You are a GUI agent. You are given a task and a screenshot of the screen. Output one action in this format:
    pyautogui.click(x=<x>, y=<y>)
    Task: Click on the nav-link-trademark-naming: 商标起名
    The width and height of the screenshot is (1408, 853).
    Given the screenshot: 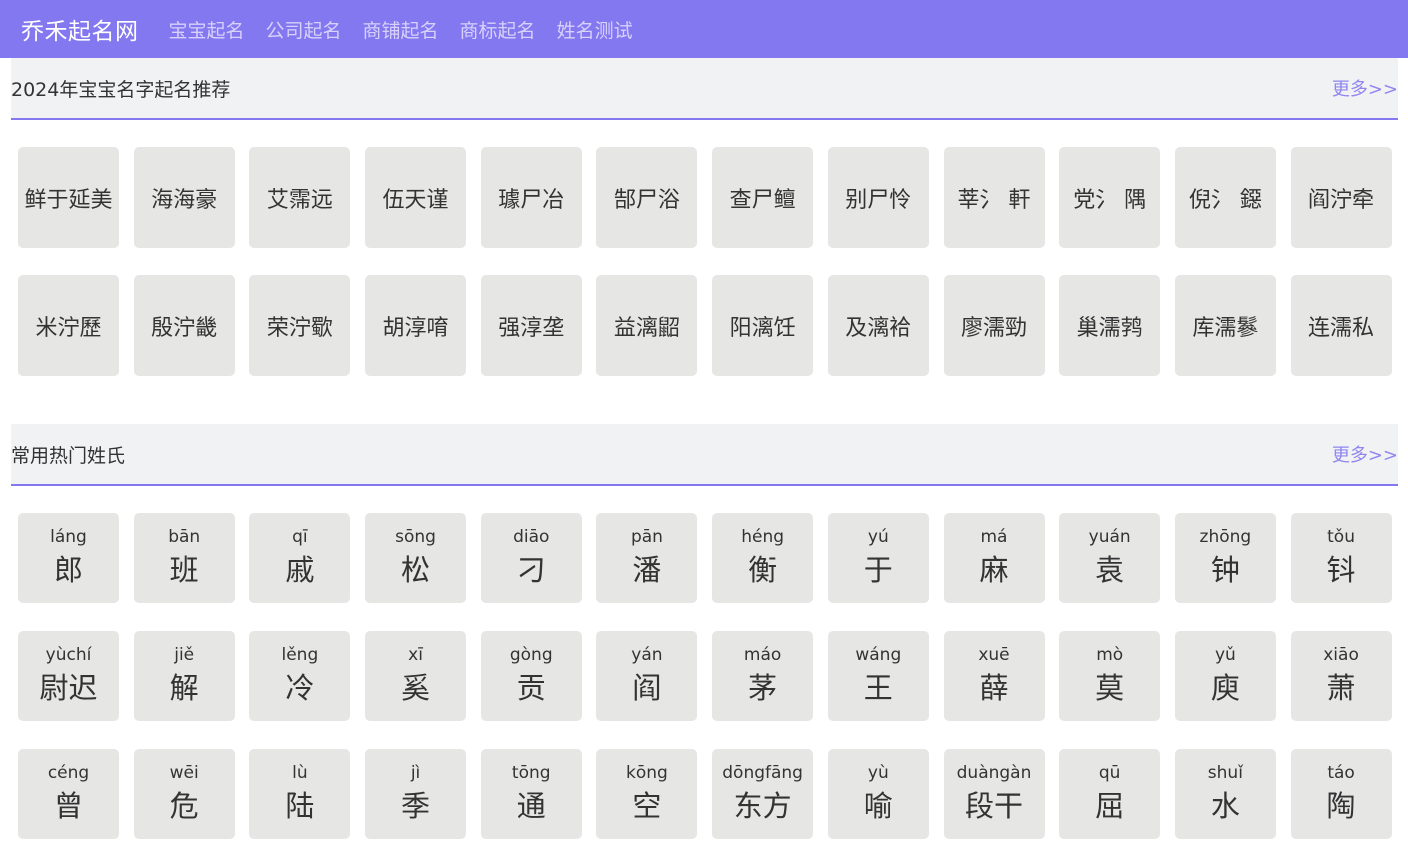 What is the action you would take?
    pyautogui.click(x=498, y=29)
    